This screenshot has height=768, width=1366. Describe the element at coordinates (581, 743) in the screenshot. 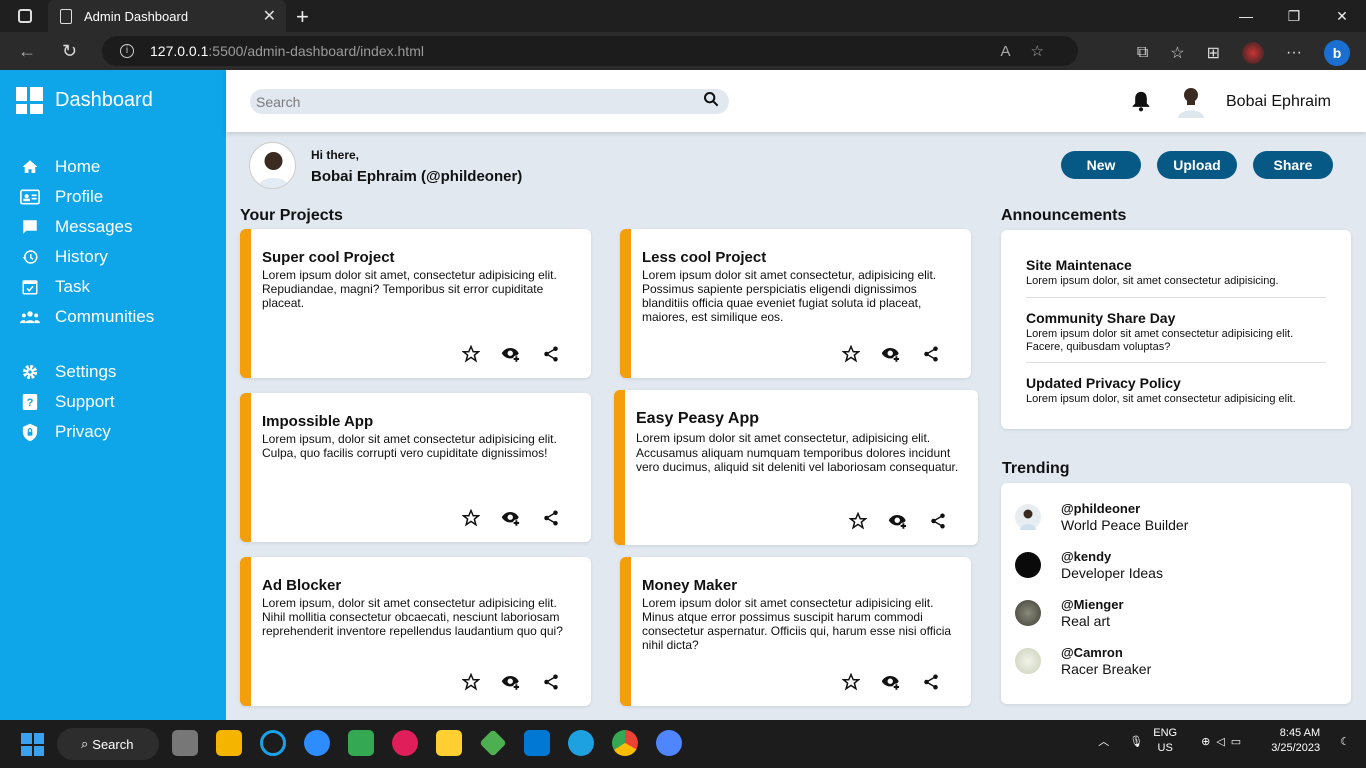

I see `edge-icon` at that location.